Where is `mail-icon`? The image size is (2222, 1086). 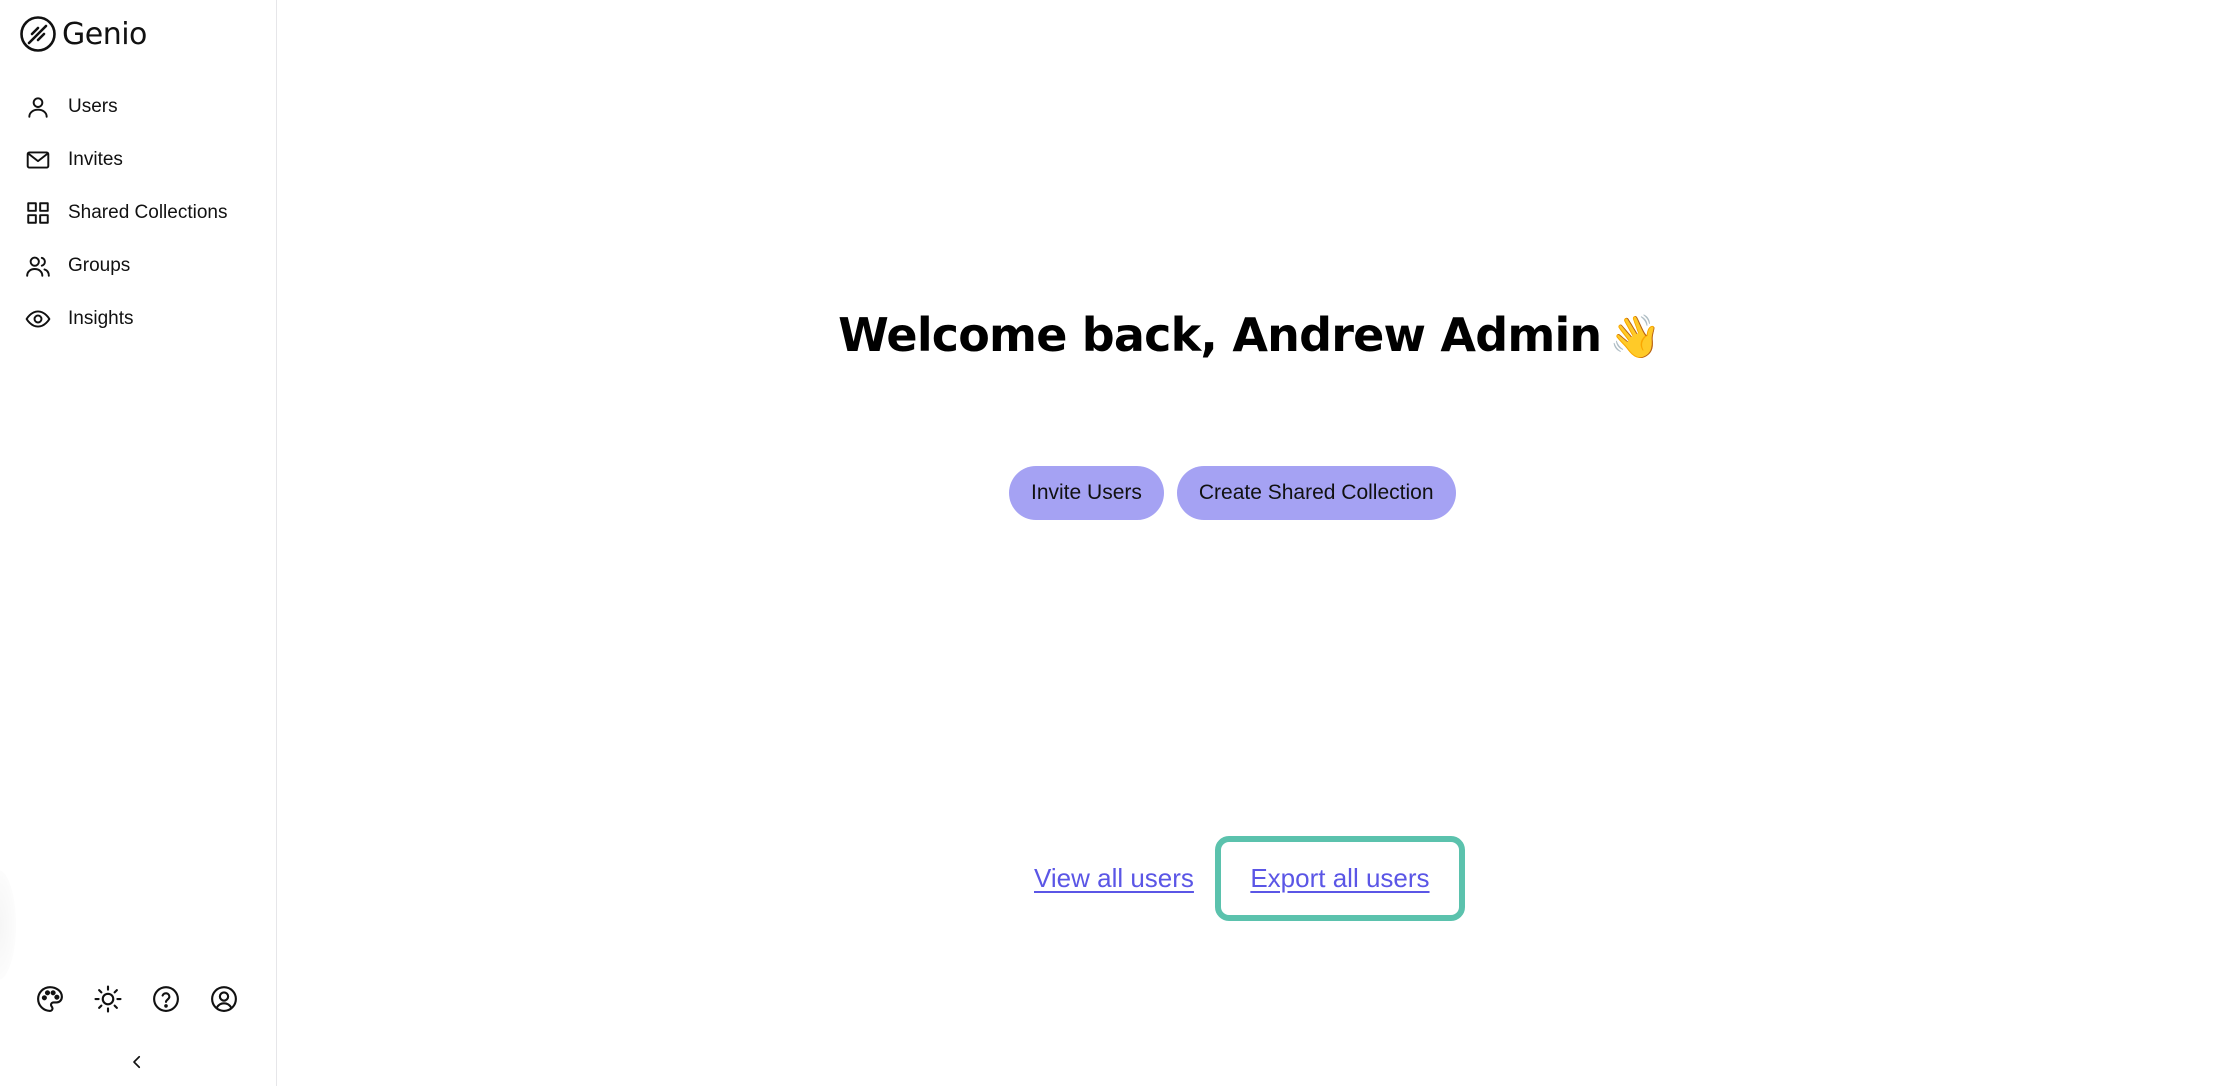
mail-icon is located at coordinates (38, 160).